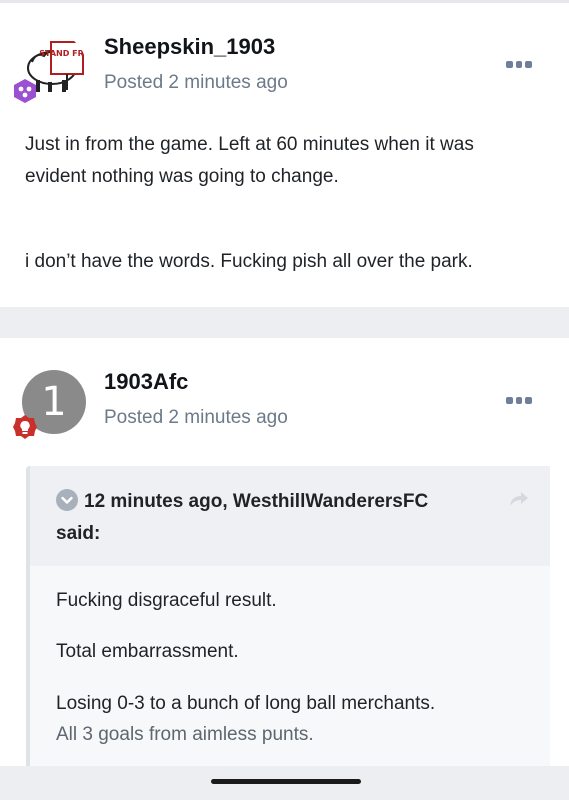 This screenshot has height=800, width=569. I want to click on quote-text-line: All 3 goals from aimless punts., so click(185, 734).